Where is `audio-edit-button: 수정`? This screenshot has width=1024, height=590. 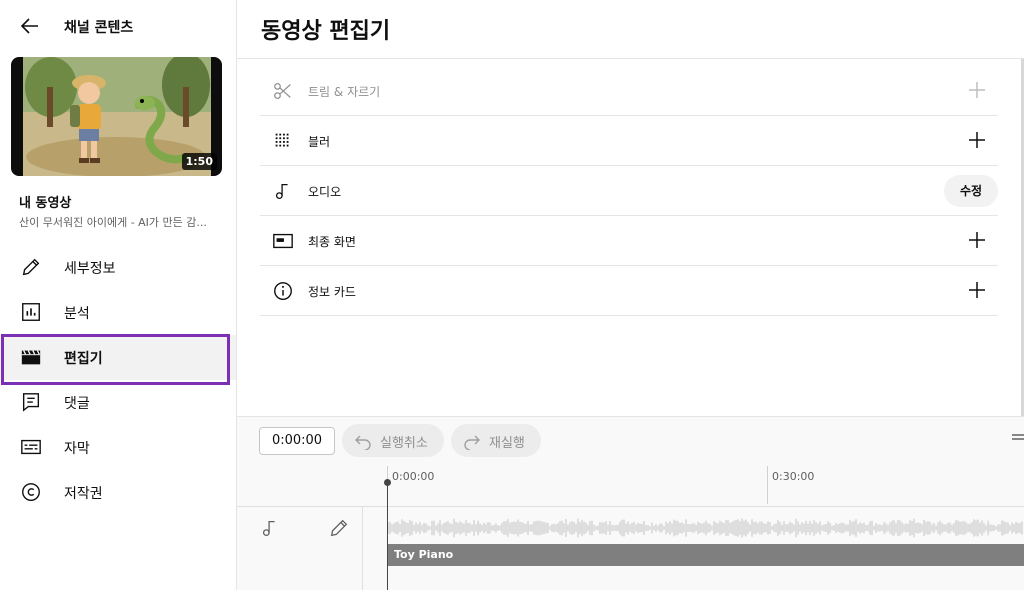 audio-edit-button: 수정 is located at coordinates (971, 191).